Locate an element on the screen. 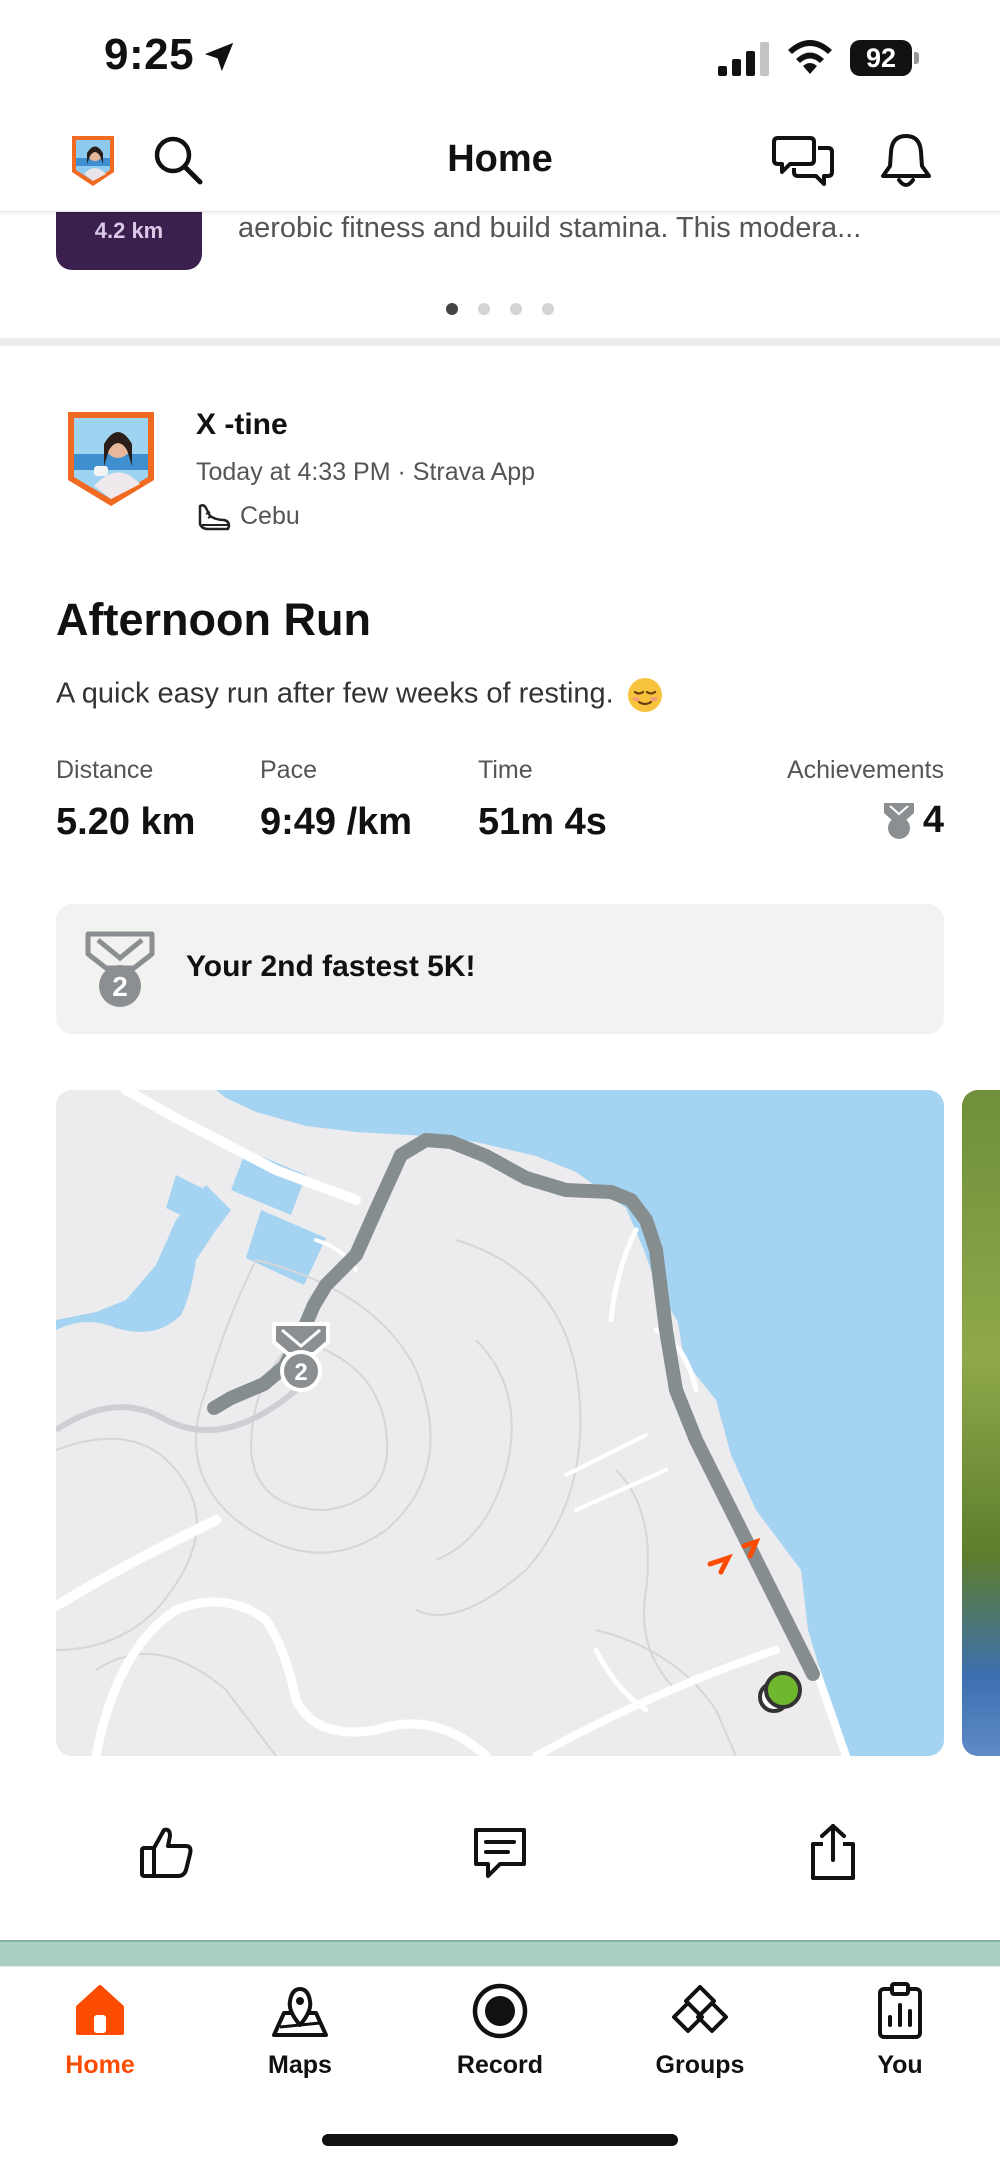 This screenshot has width=1000, height=2164. tab-you: You is located at coordinates (900, 2030).